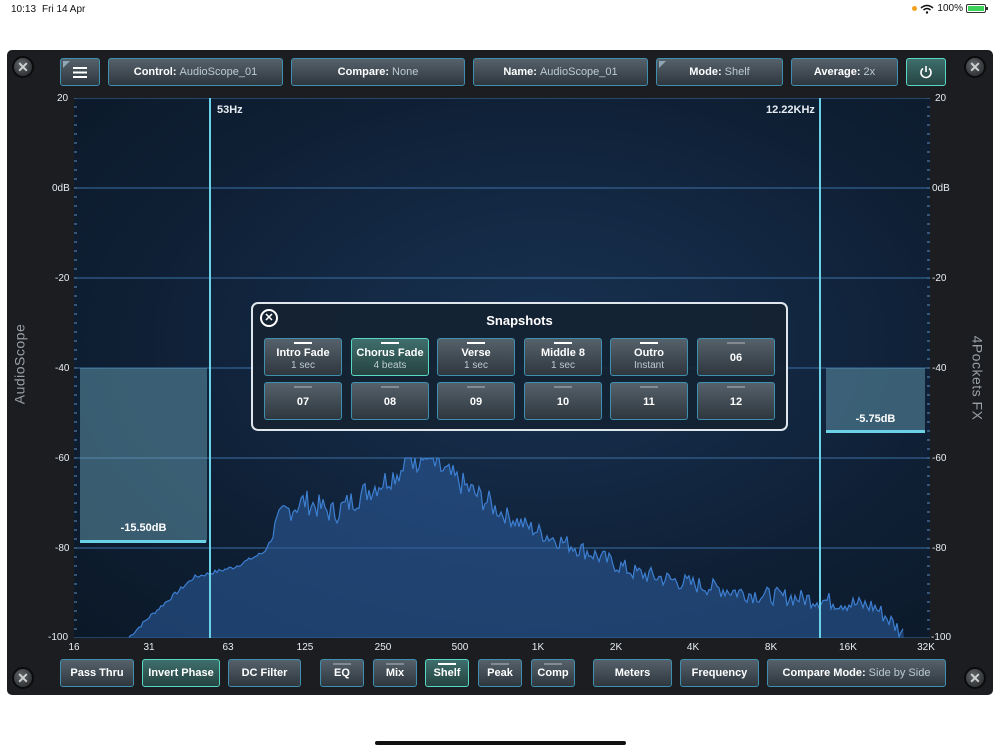  I want to click on status-bar: 10:13 Fri 14 Apr 100%, so click(500, 10).